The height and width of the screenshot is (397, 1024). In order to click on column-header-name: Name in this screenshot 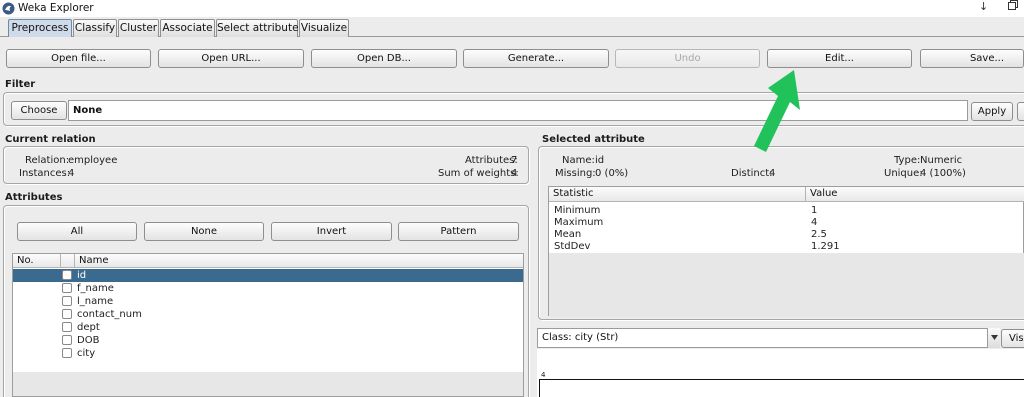, I will do `click(299, 261)`.